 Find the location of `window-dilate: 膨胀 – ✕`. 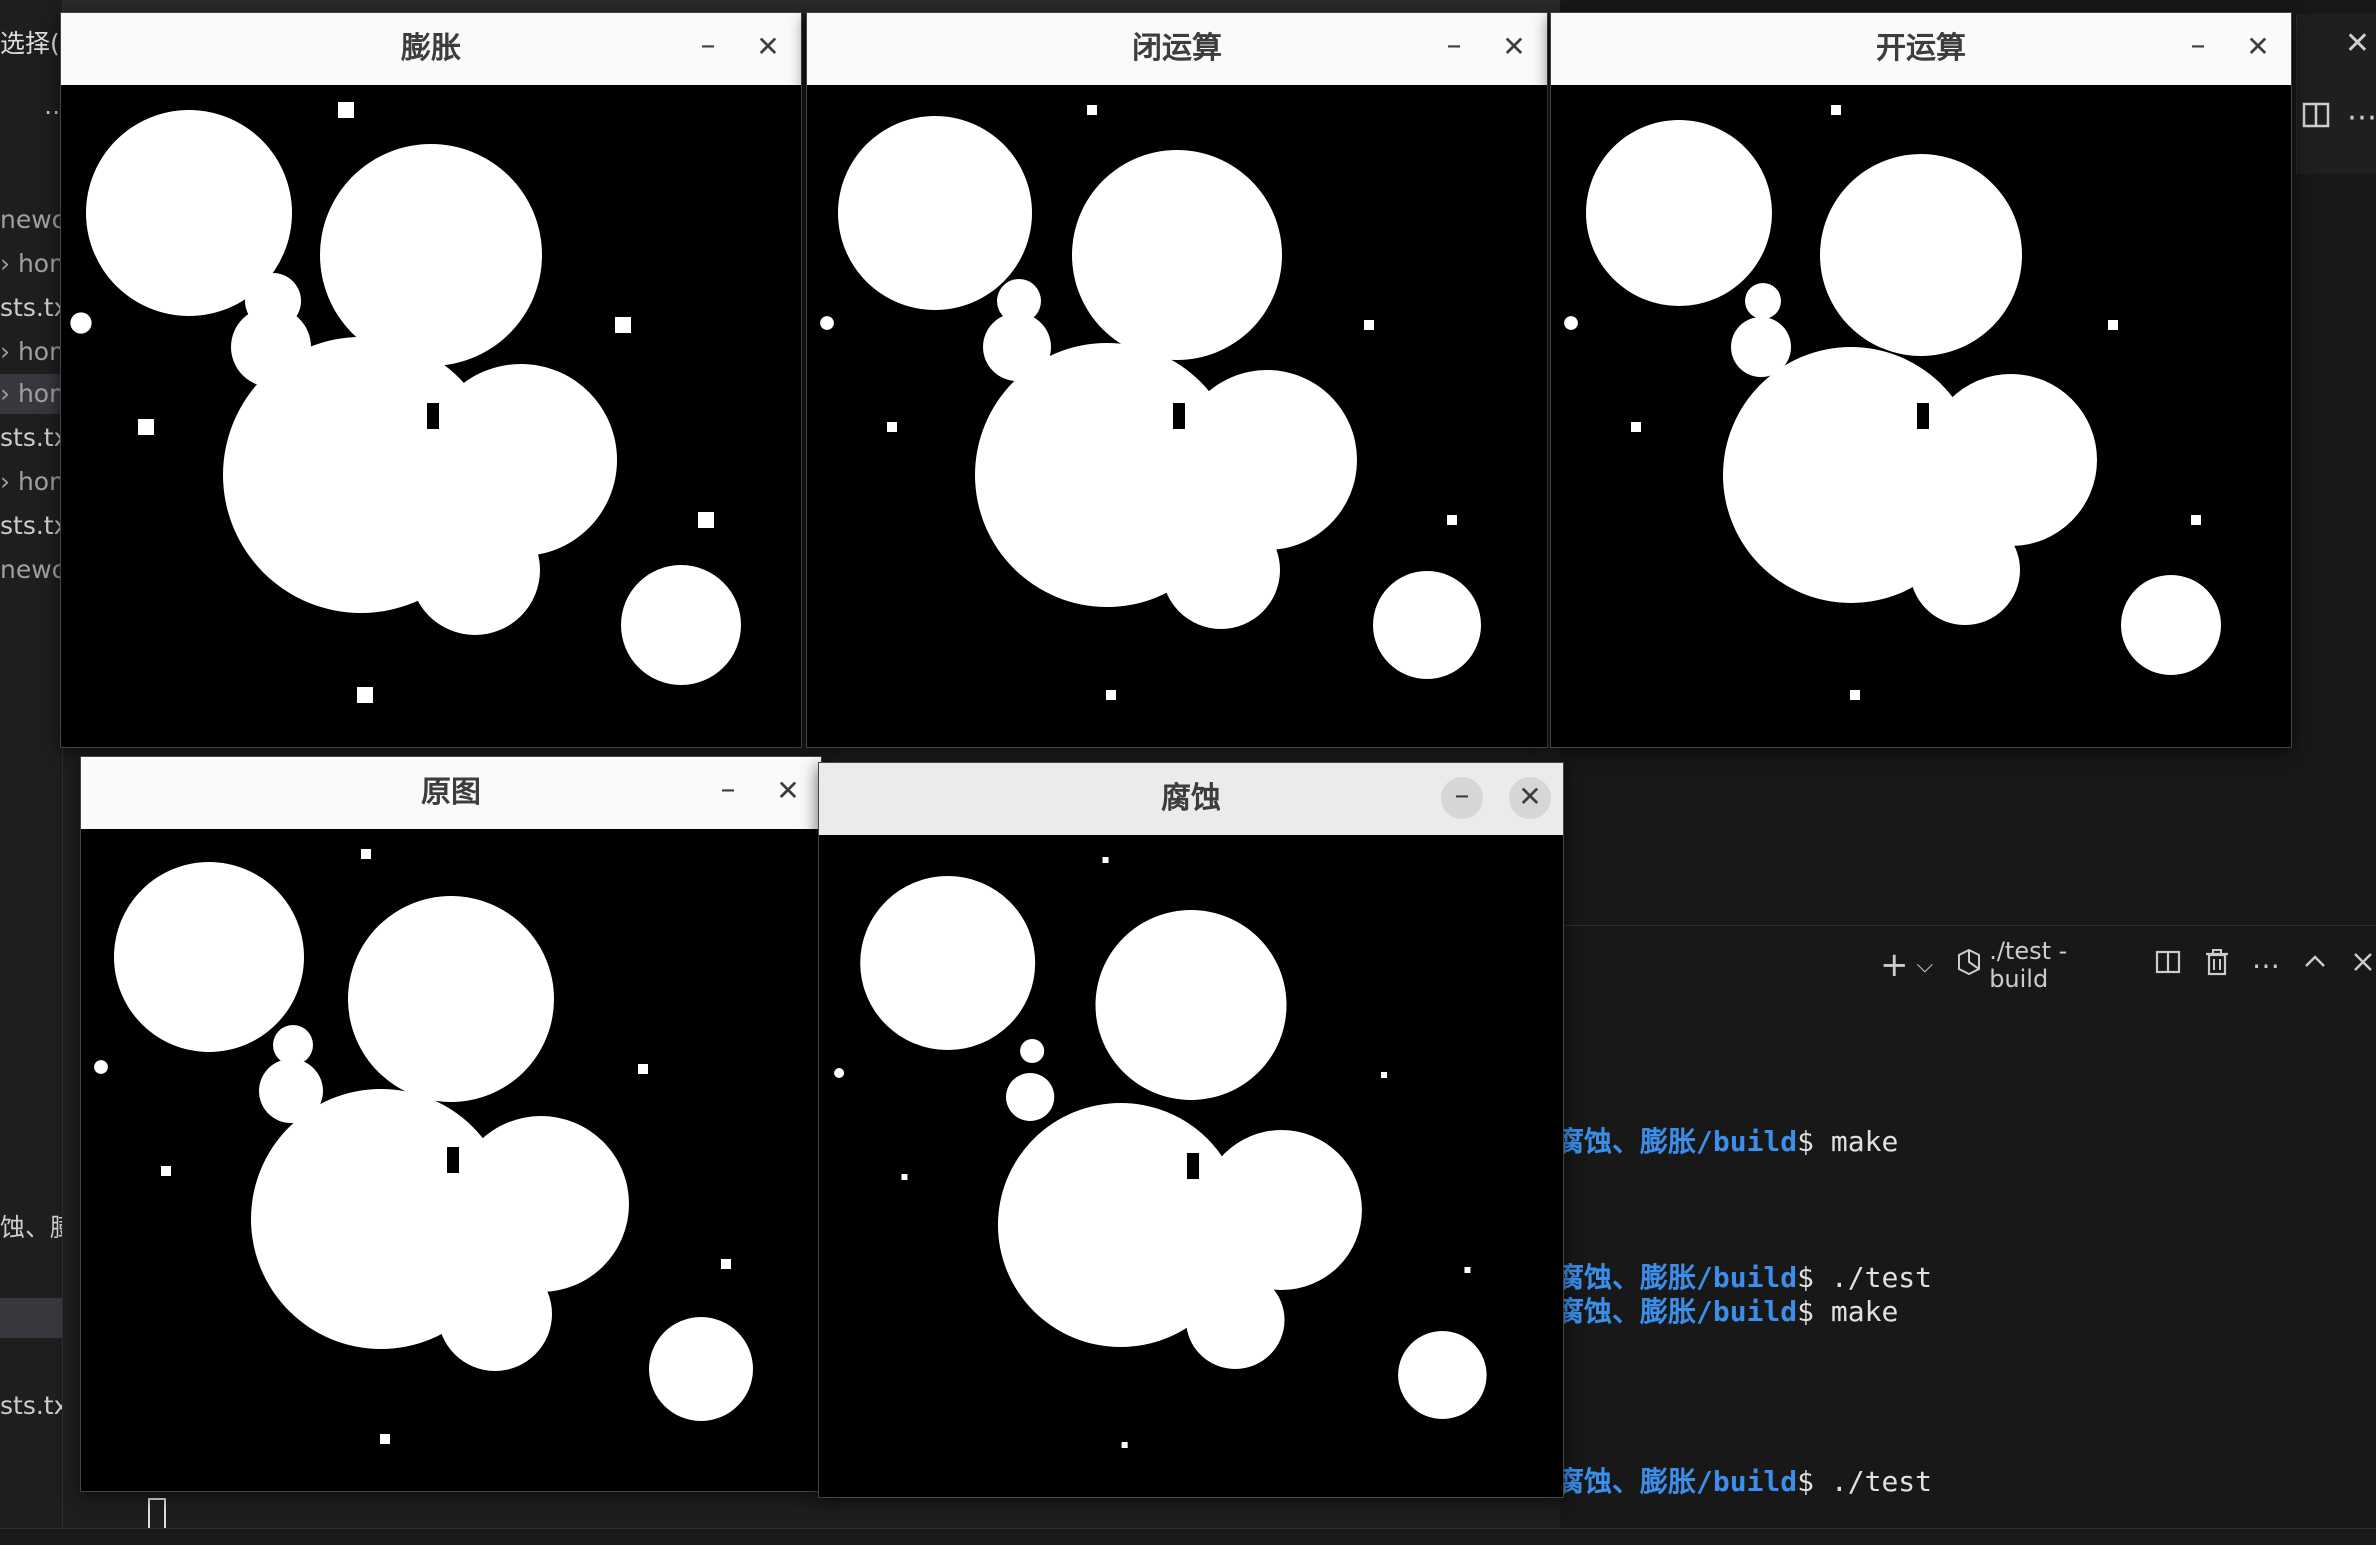

window-dilate: 膨胀 – ✕ is located at coordinates (431, 380).